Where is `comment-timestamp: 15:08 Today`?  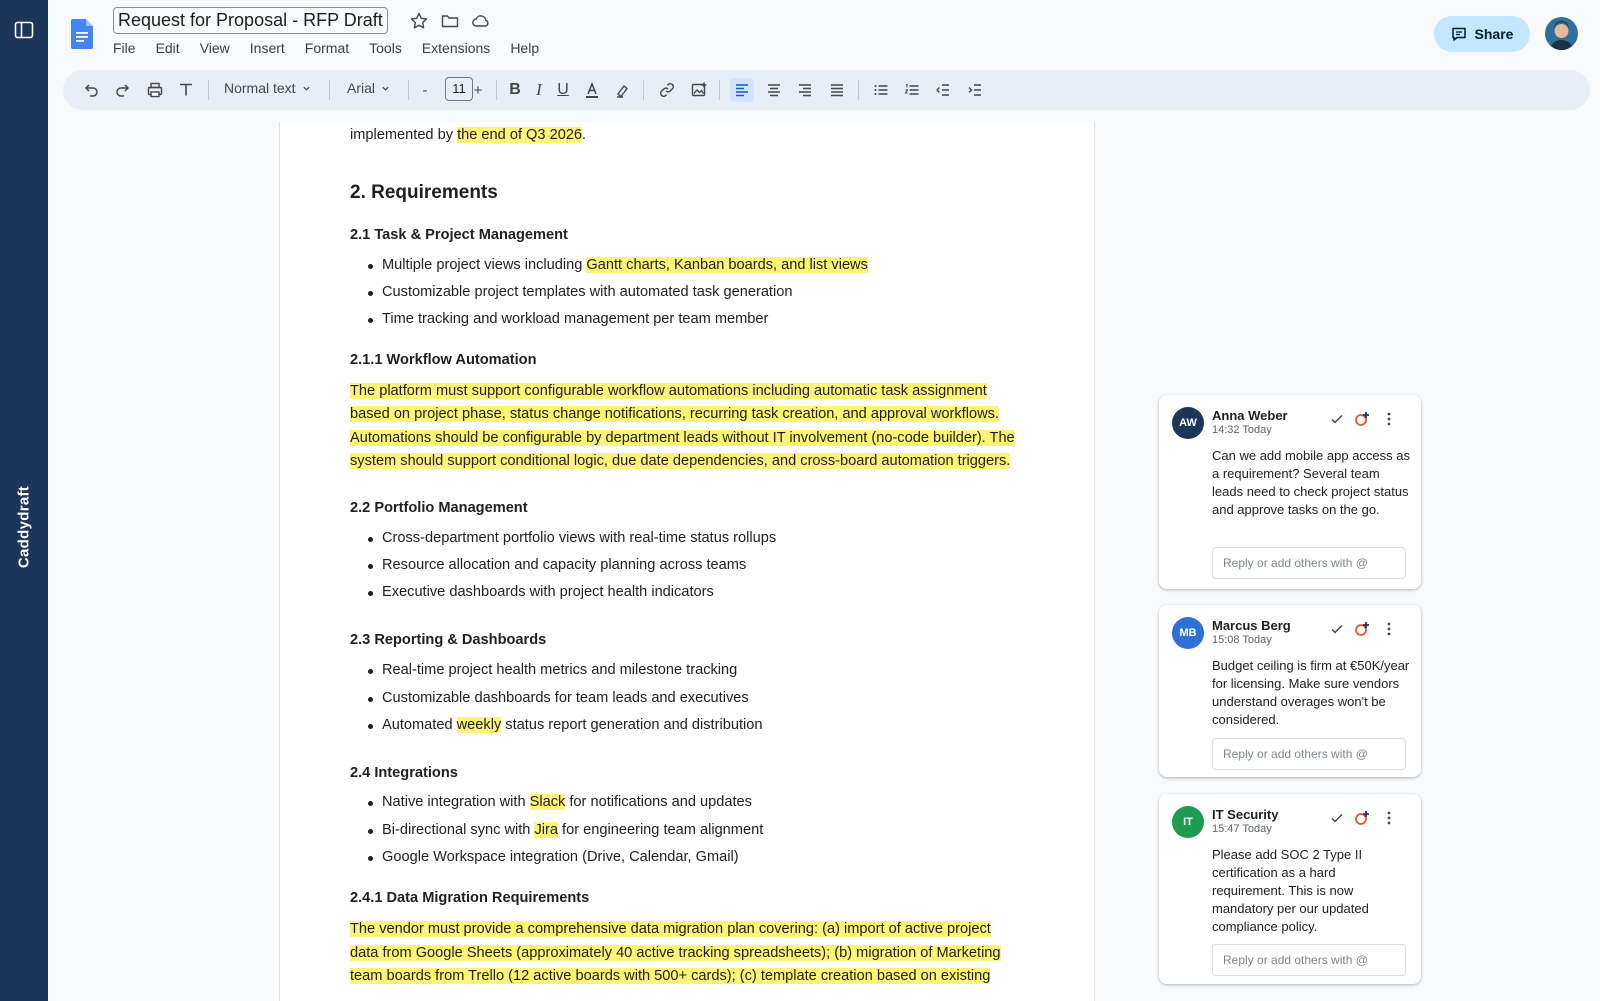 comment-timestamp: 15:08 Today is located at coordinates (1242, 640).